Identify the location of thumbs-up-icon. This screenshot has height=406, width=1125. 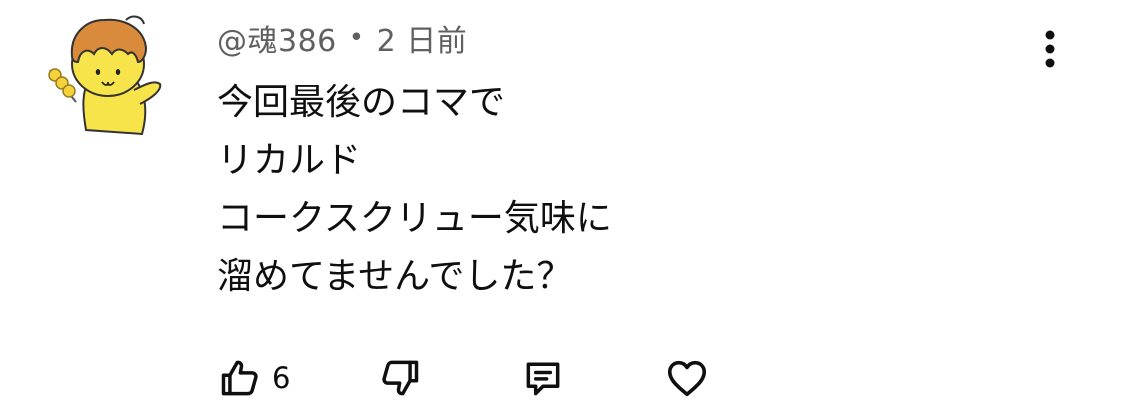
(239, 378).